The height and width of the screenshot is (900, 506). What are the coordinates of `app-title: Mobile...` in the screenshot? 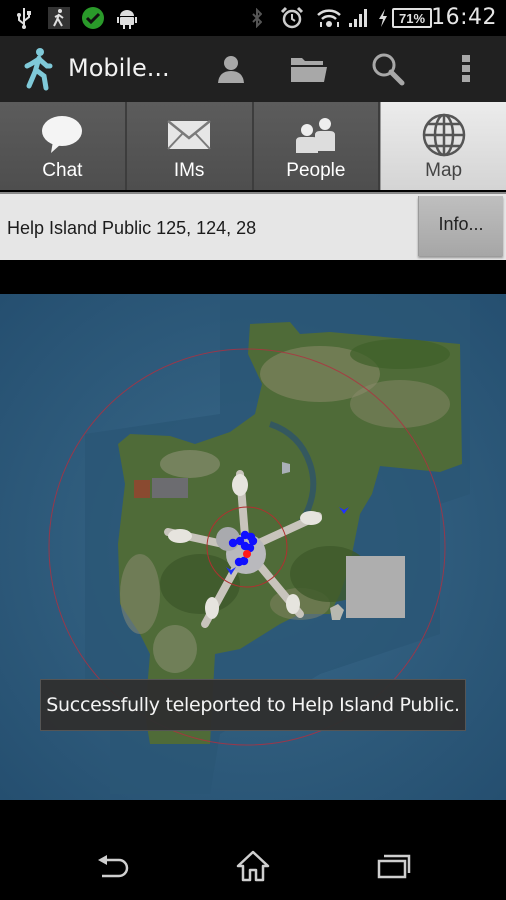 It's located at (119, 68).